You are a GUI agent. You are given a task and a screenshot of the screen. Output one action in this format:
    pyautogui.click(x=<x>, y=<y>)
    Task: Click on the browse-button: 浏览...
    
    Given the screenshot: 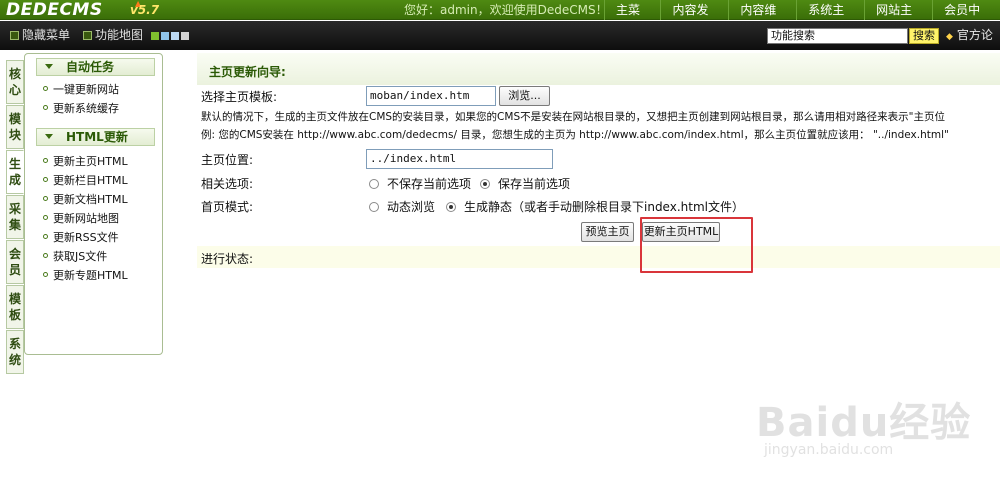 What is the action you would take?
    pyautogui.click(x=524, y=96)
    